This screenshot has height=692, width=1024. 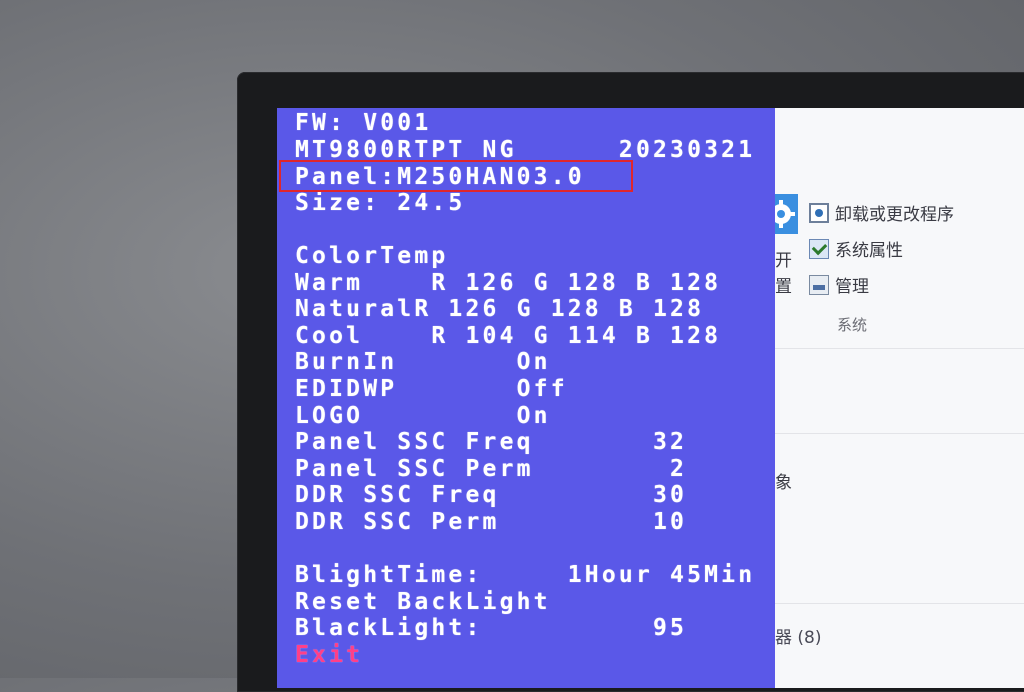 What do you see at coordinates (783, 287) in the screenshot?
I see `open-settings-fragment-2: 置` at bounding box center [783, 287].